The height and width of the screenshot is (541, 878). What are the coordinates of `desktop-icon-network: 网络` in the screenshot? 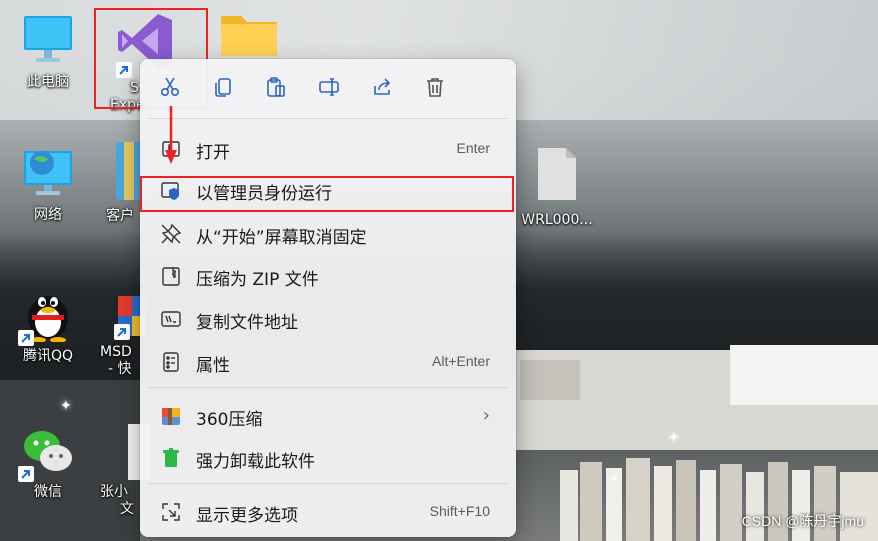 It's located at (48, 184).